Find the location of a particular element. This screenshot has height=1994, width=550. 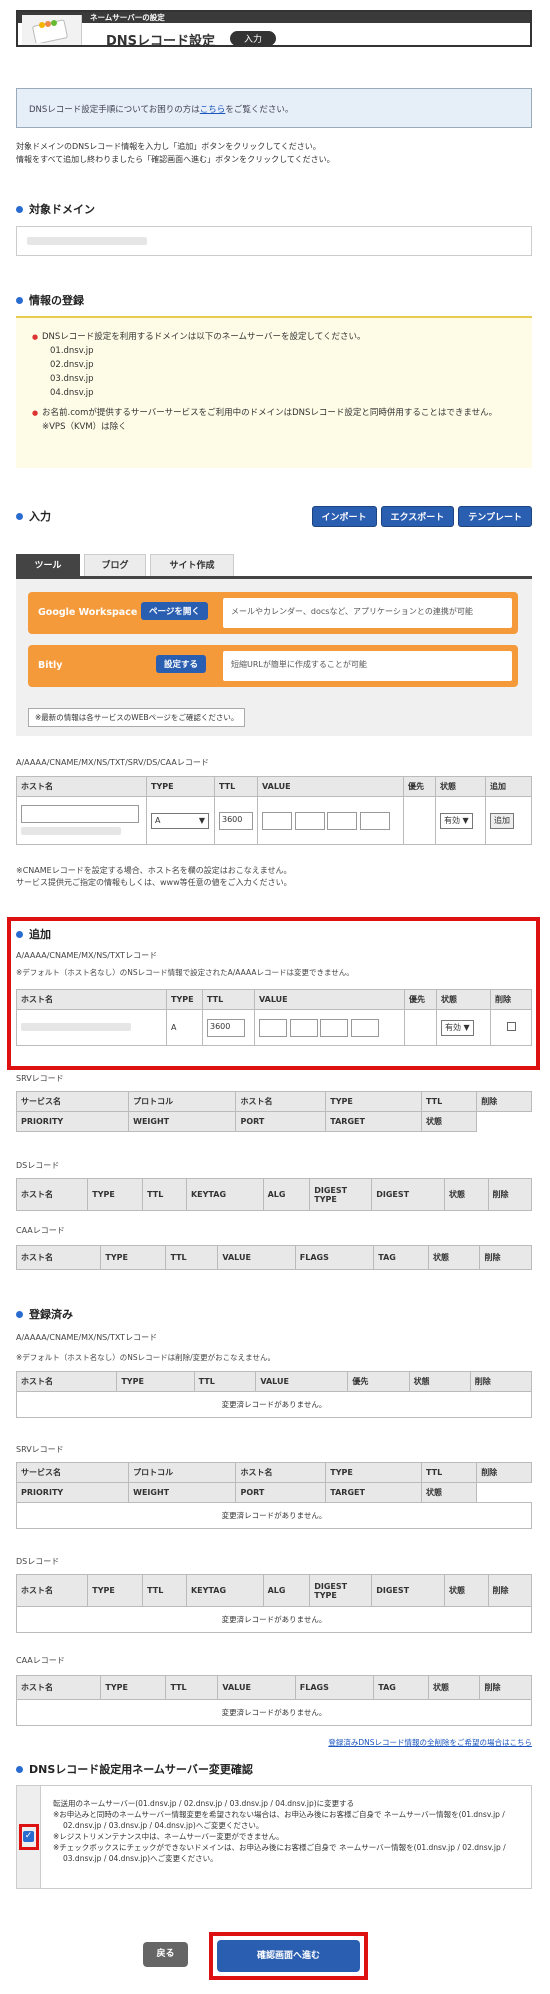

delete-checkbox is located at coordinates (511, 1026).